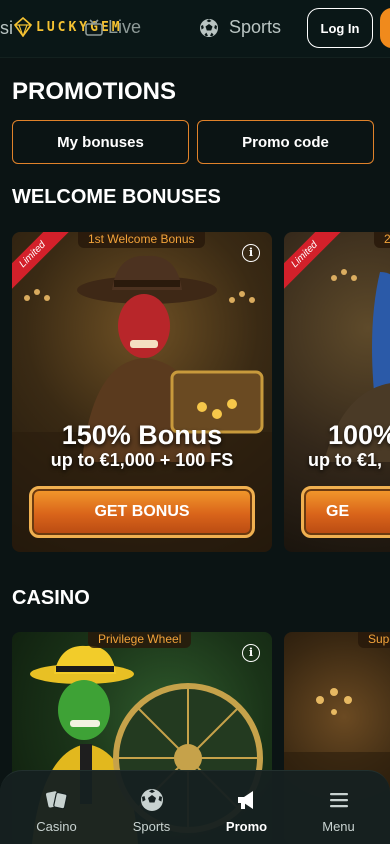  I want to click on signup-button, so click(385, 28).